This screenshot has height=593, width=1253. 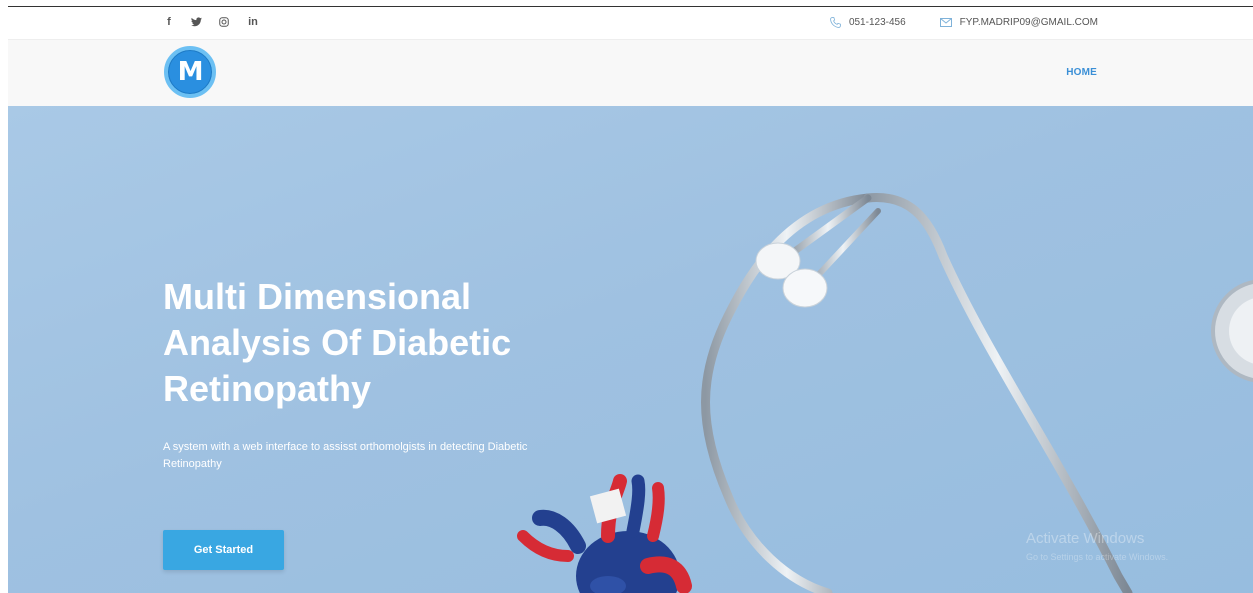 I want to click on logo-letter: M, so click(x=190, y=72).